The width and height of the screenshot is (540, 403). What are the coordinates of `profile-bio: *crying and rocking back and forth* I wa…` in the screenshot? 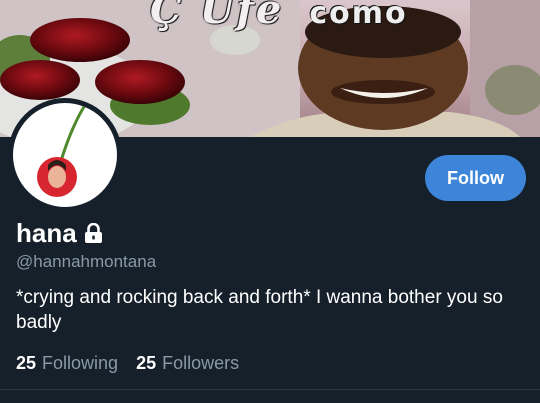 It's located at (259, 310).